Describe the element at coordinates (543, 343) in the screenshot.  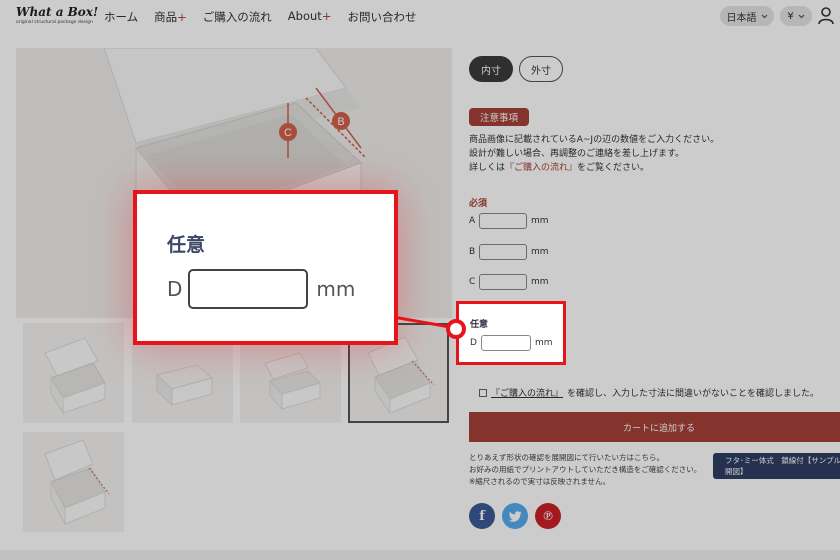
I see `unit-label: mm` at that location.